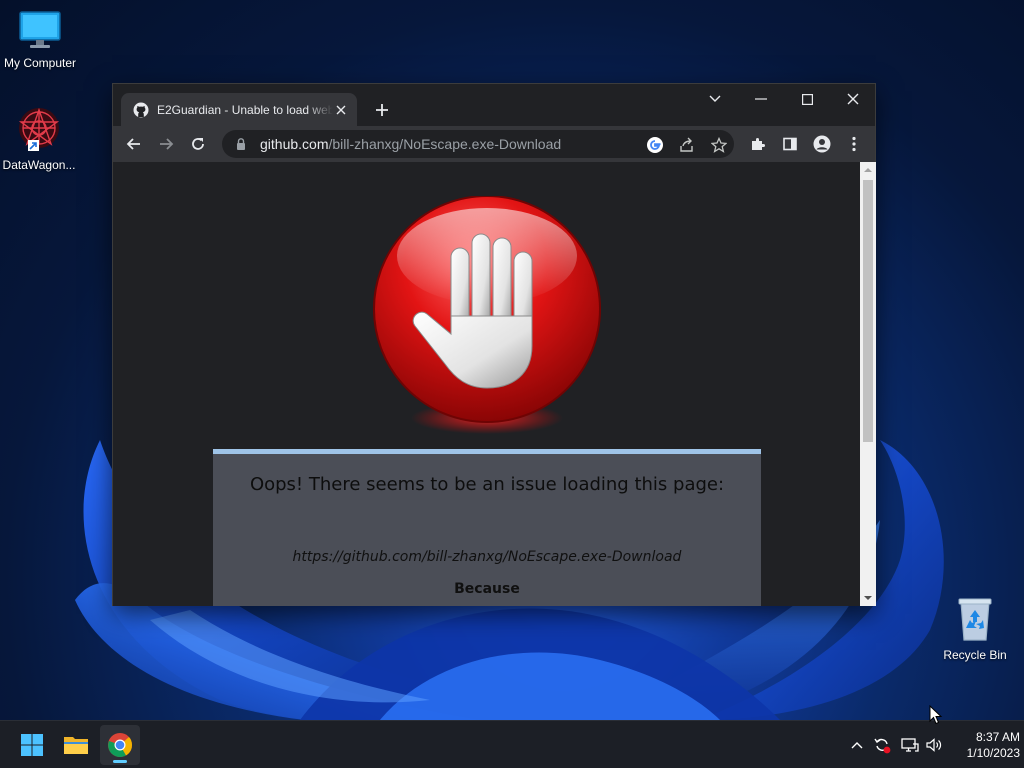 The image size is (1024, 768). Describe the element at coordinates (868, 598) in the screenshot. I see `scroll-down-icon` at that location.